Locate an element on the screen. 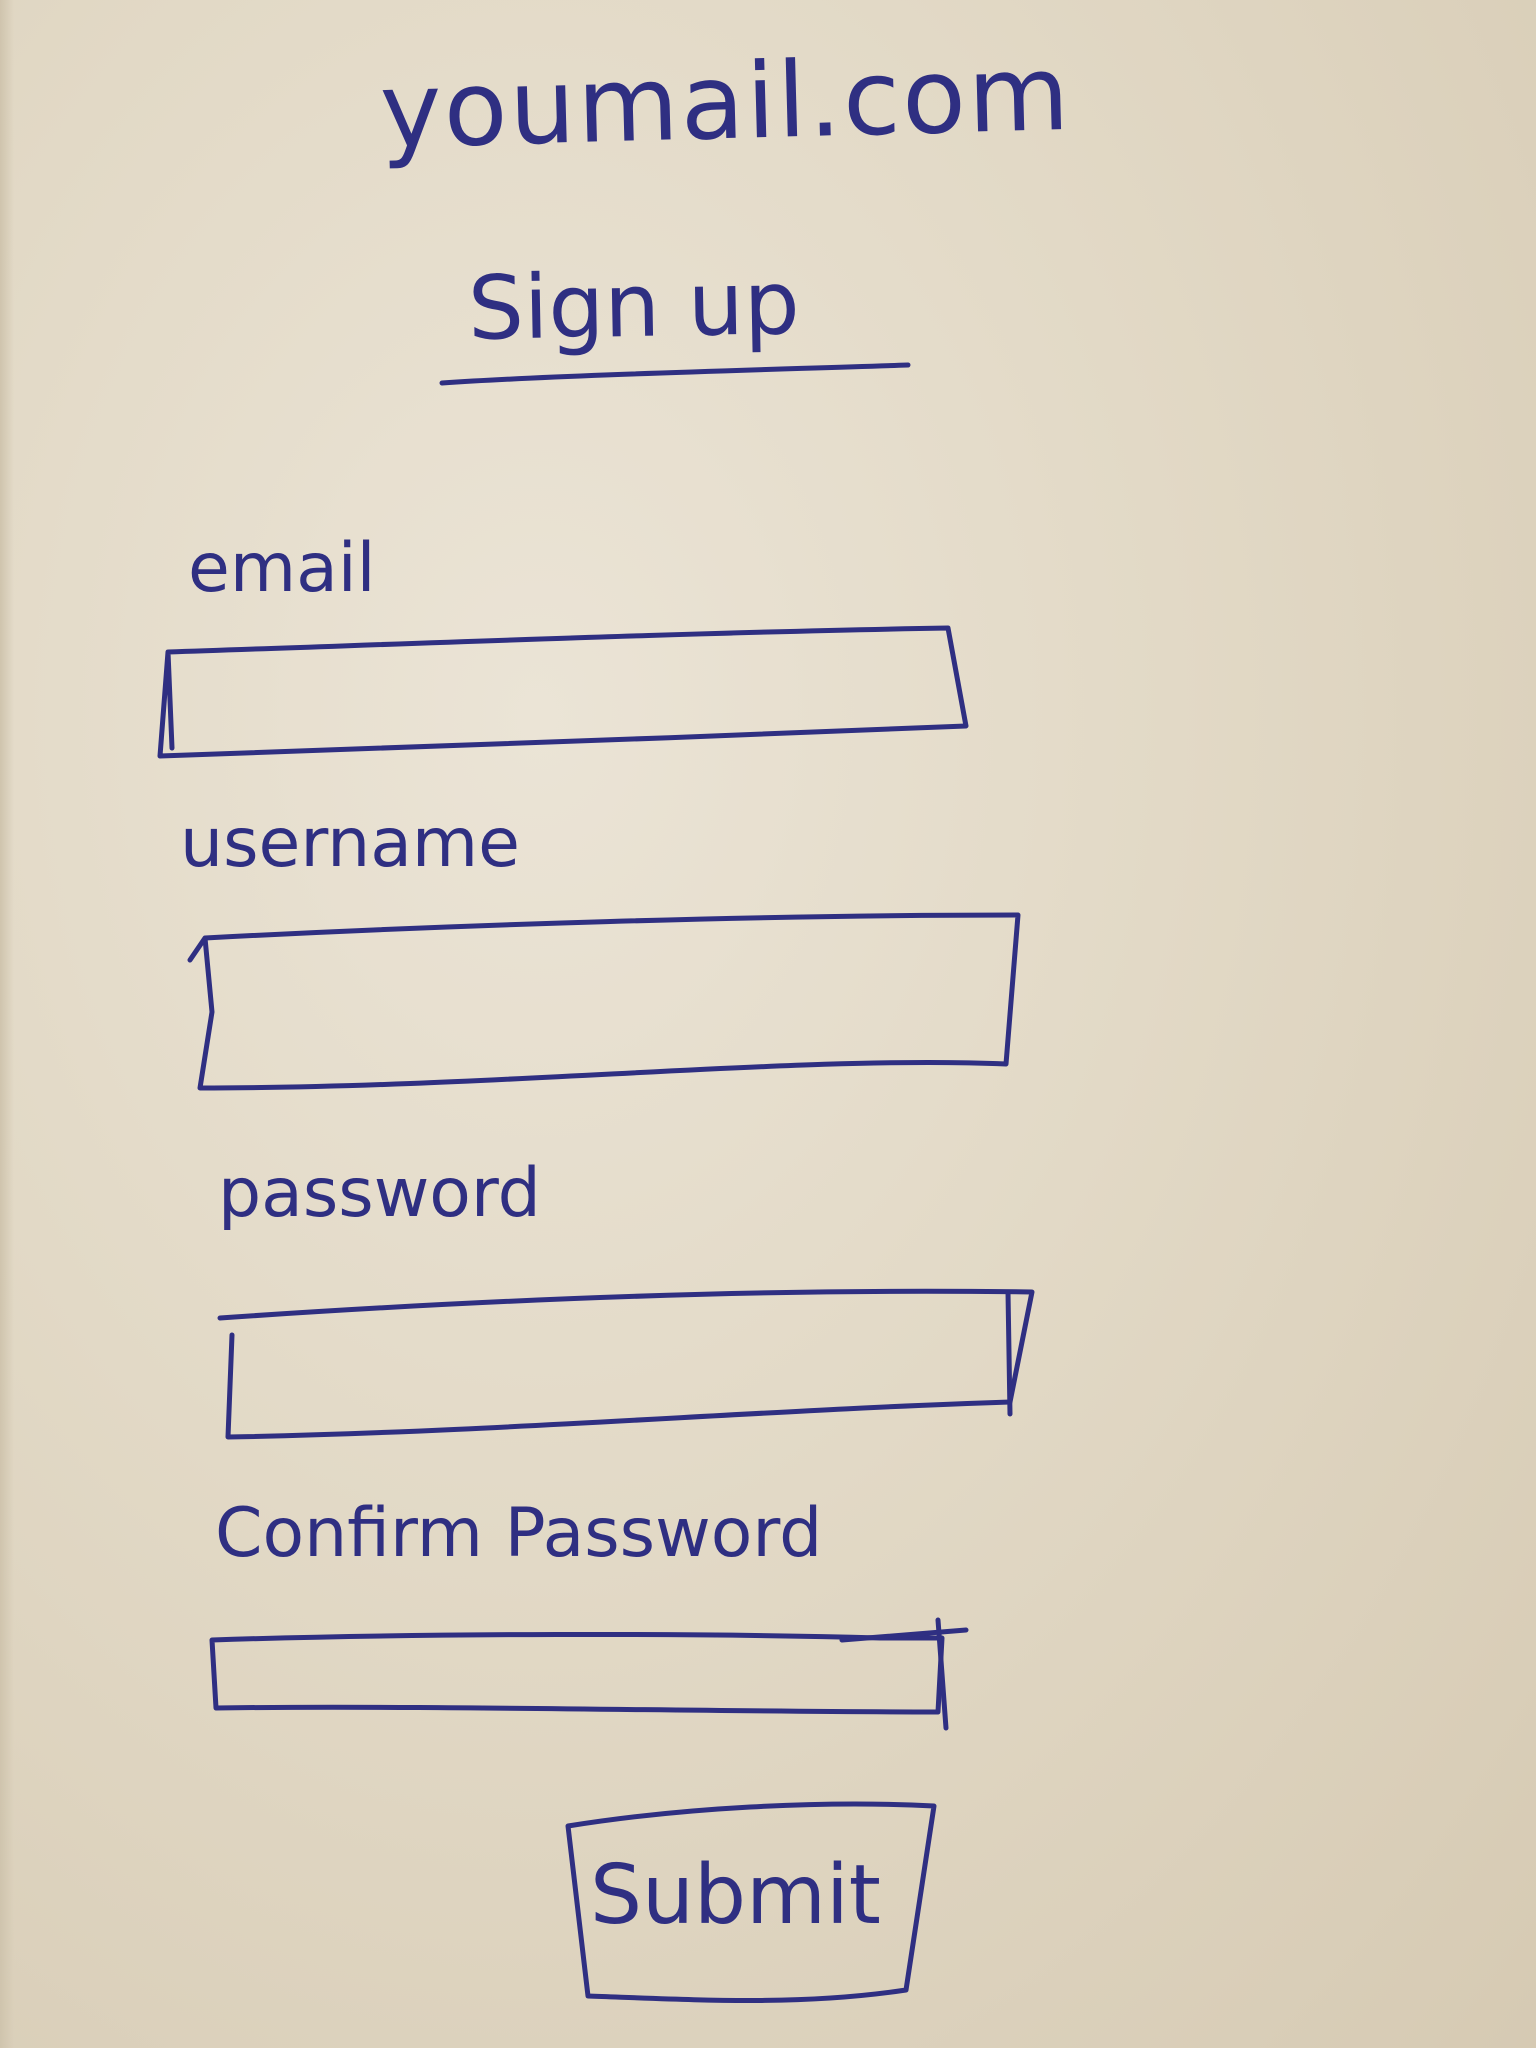  email-input is located at coordinates (570, 694).